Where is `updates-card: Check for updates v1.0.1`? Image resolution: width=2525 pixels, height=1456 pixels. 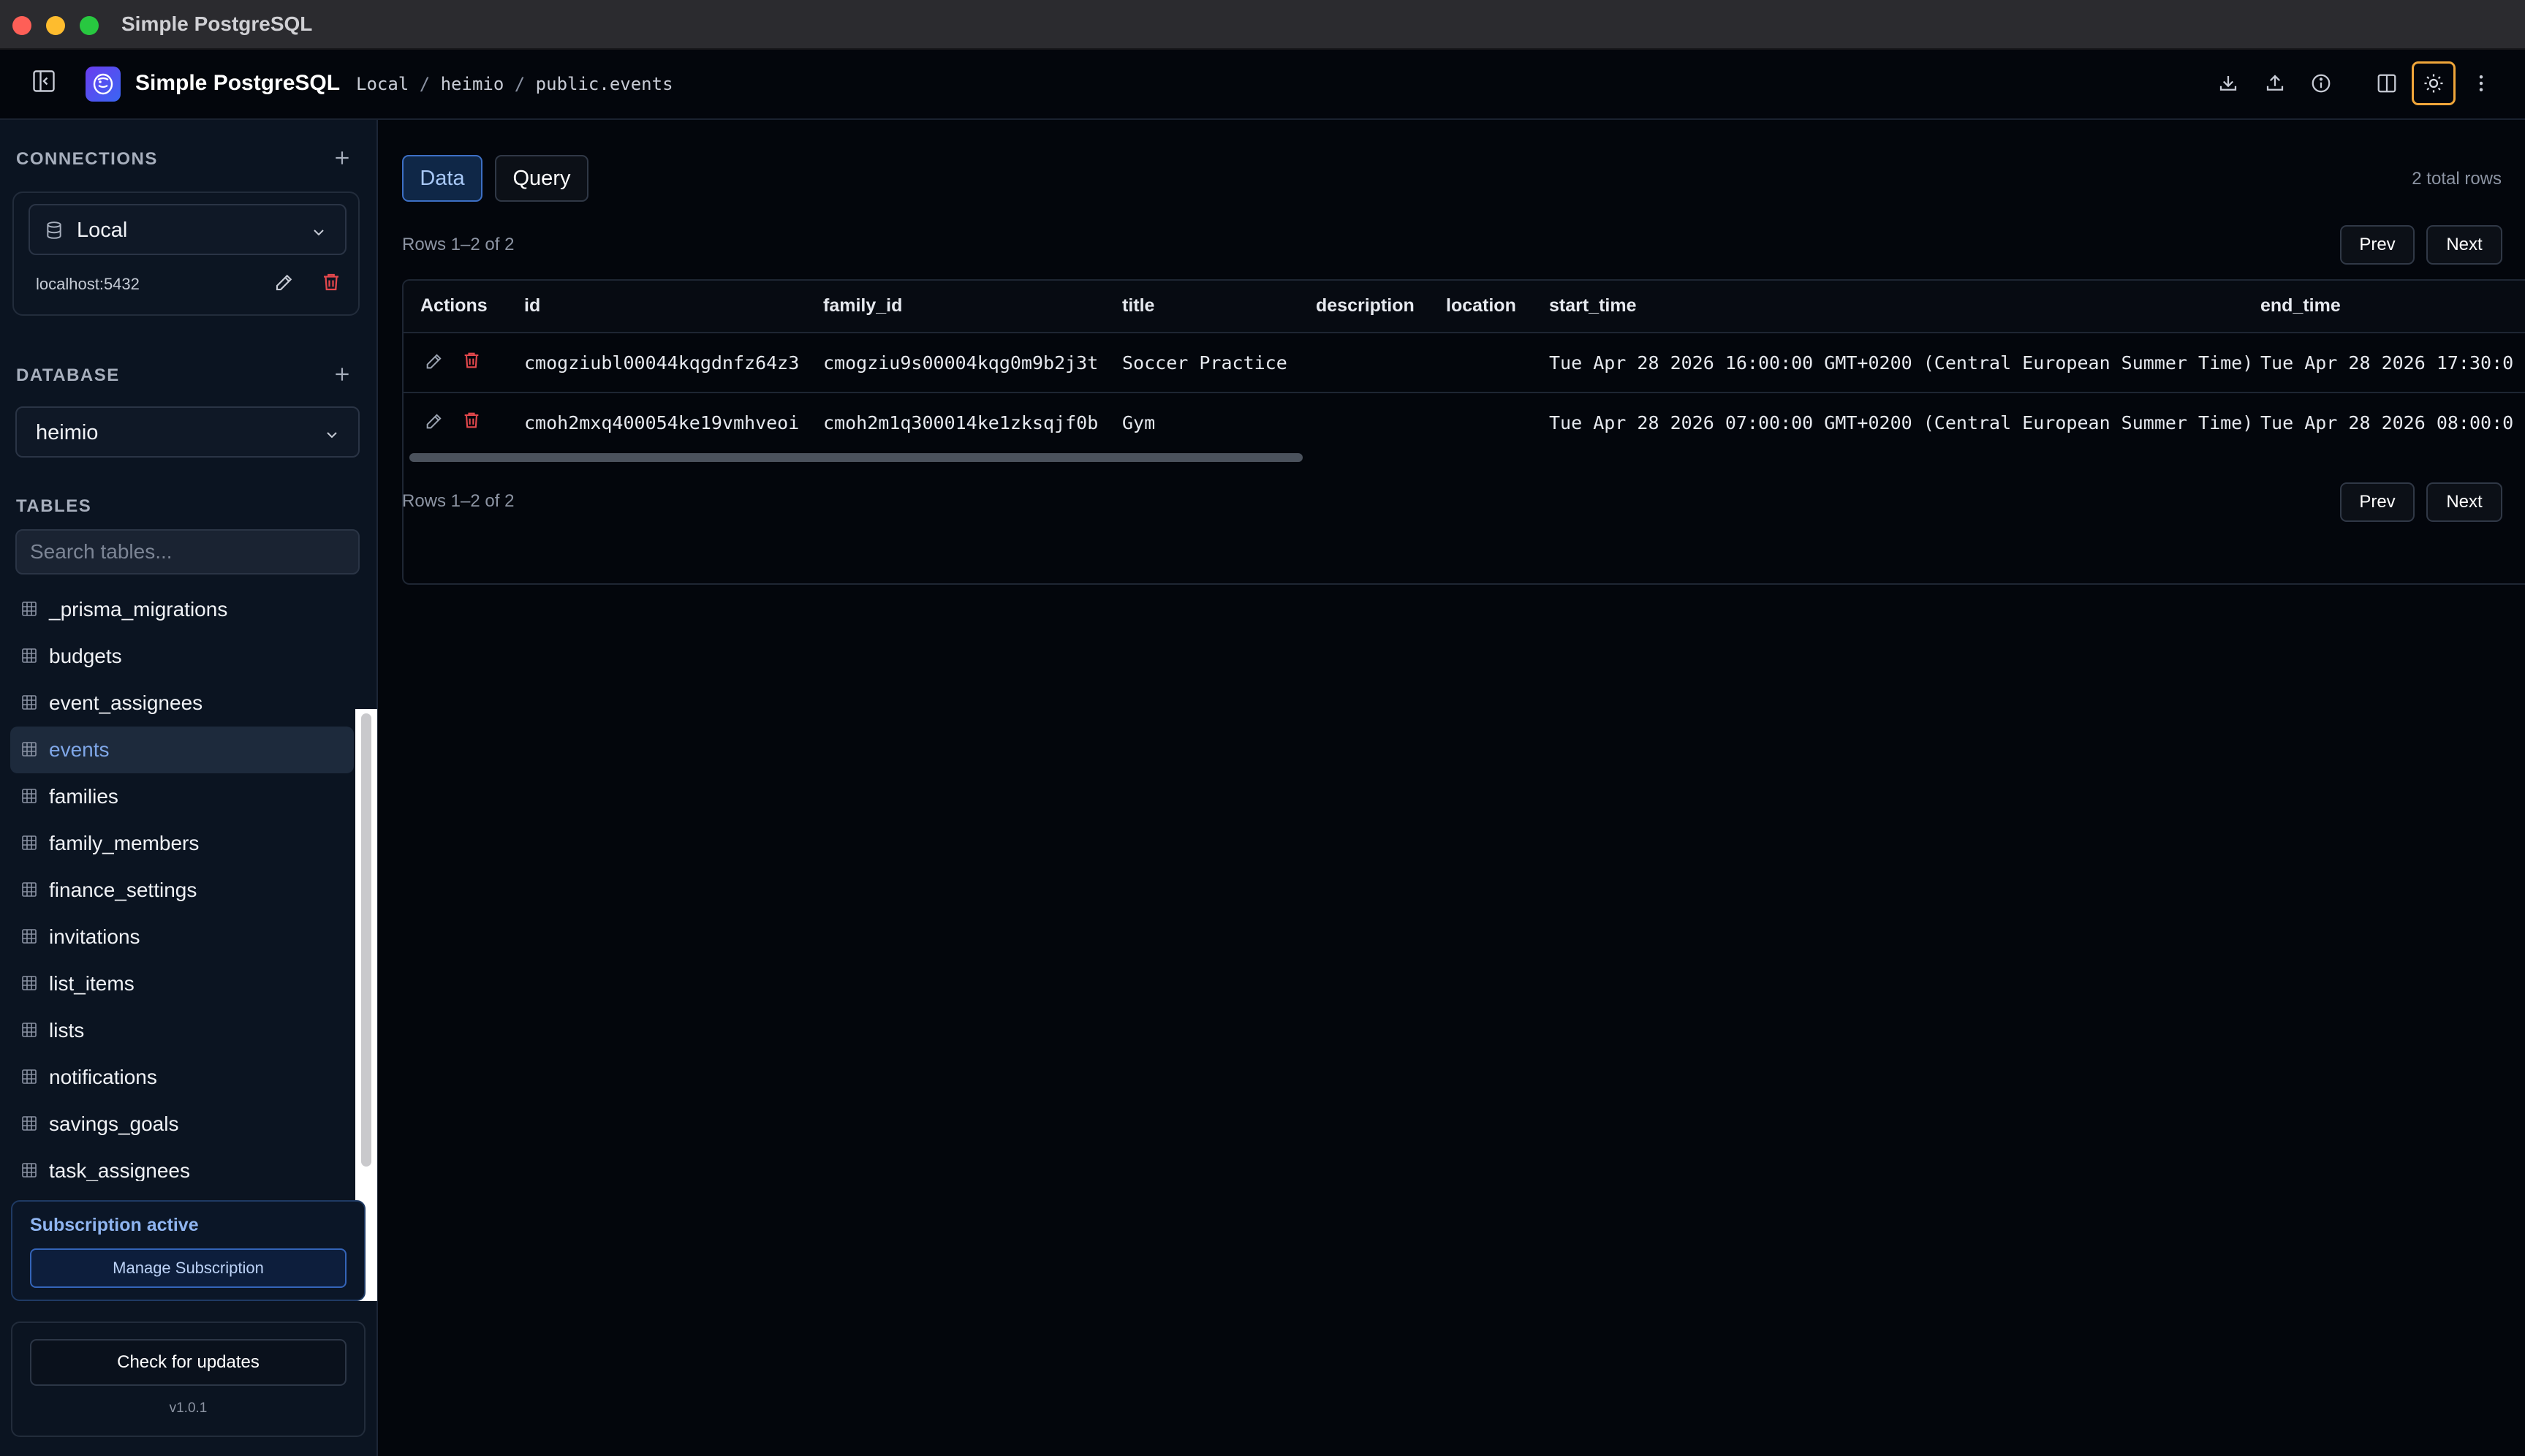
updates-card: Check for updates v1.0.1 is located at coordinates (188, 1379).